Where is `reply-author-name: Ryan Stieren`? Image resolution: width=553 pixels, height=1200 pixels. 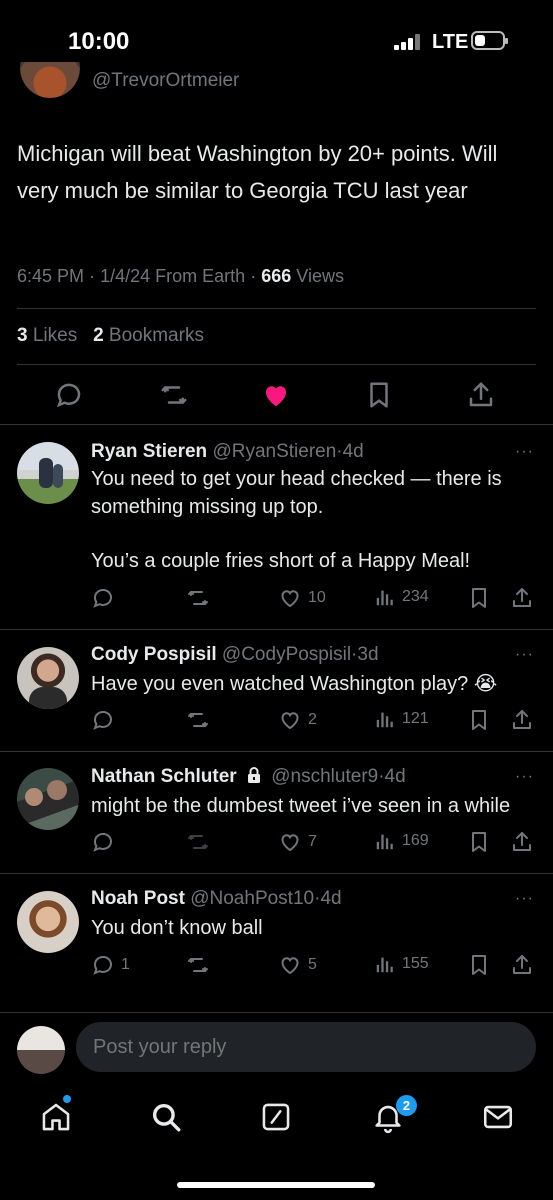
reply-author-name: Ryan Stieren is located at coordinates (149, 451).